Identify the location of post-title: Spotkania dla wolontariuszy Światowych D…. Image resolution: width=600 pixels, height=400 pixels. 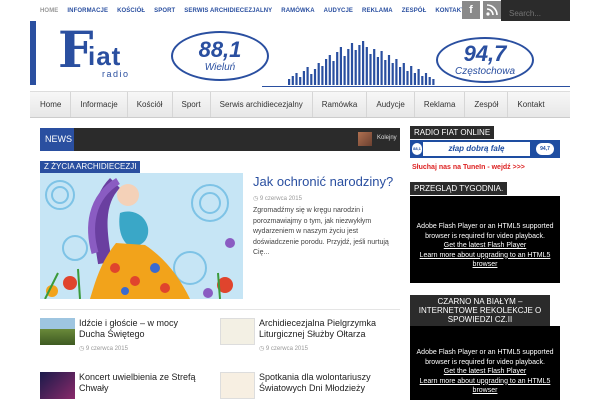
(331, 383).